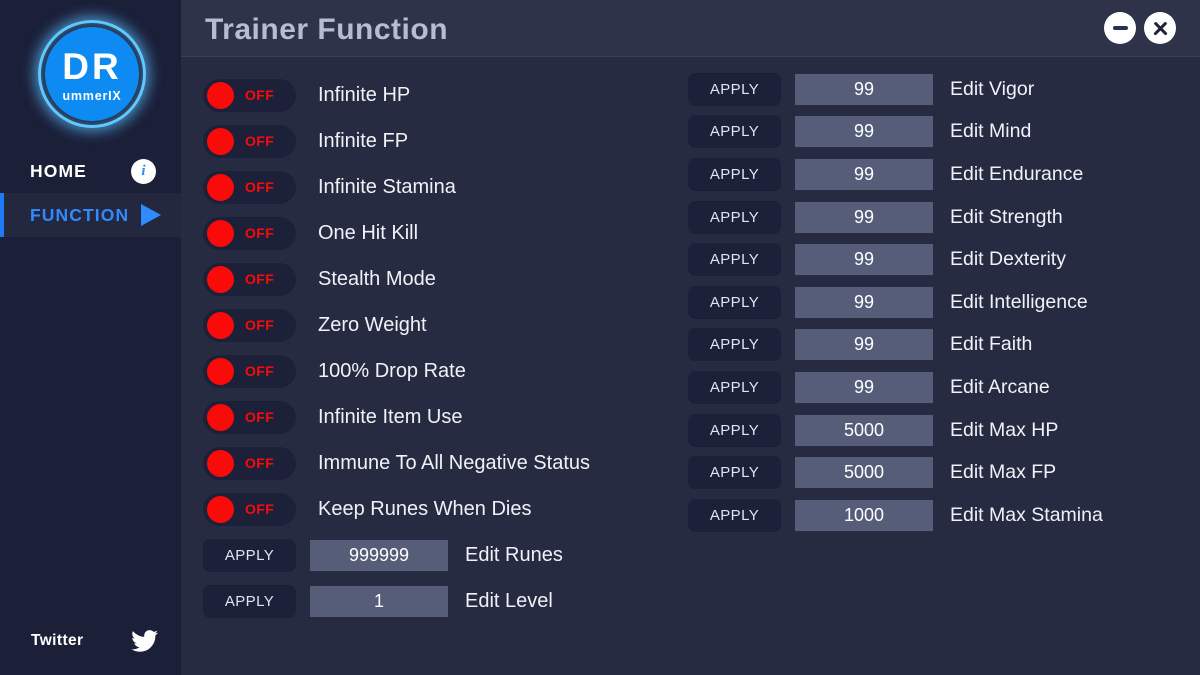 The height and width of the screenshot is (675, 1200). I want to click on sidebar-item-home-label: HOME, so click(58, 170).